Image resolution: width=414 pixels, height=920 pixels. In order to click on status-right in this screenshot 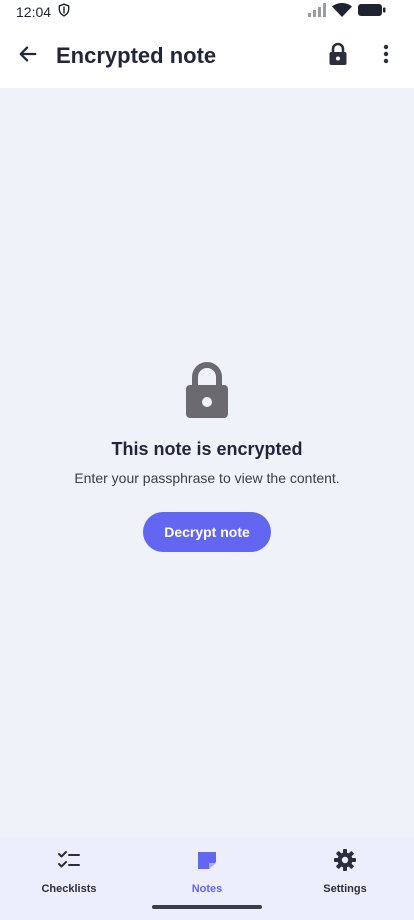, I will do `click(347, 12)`.